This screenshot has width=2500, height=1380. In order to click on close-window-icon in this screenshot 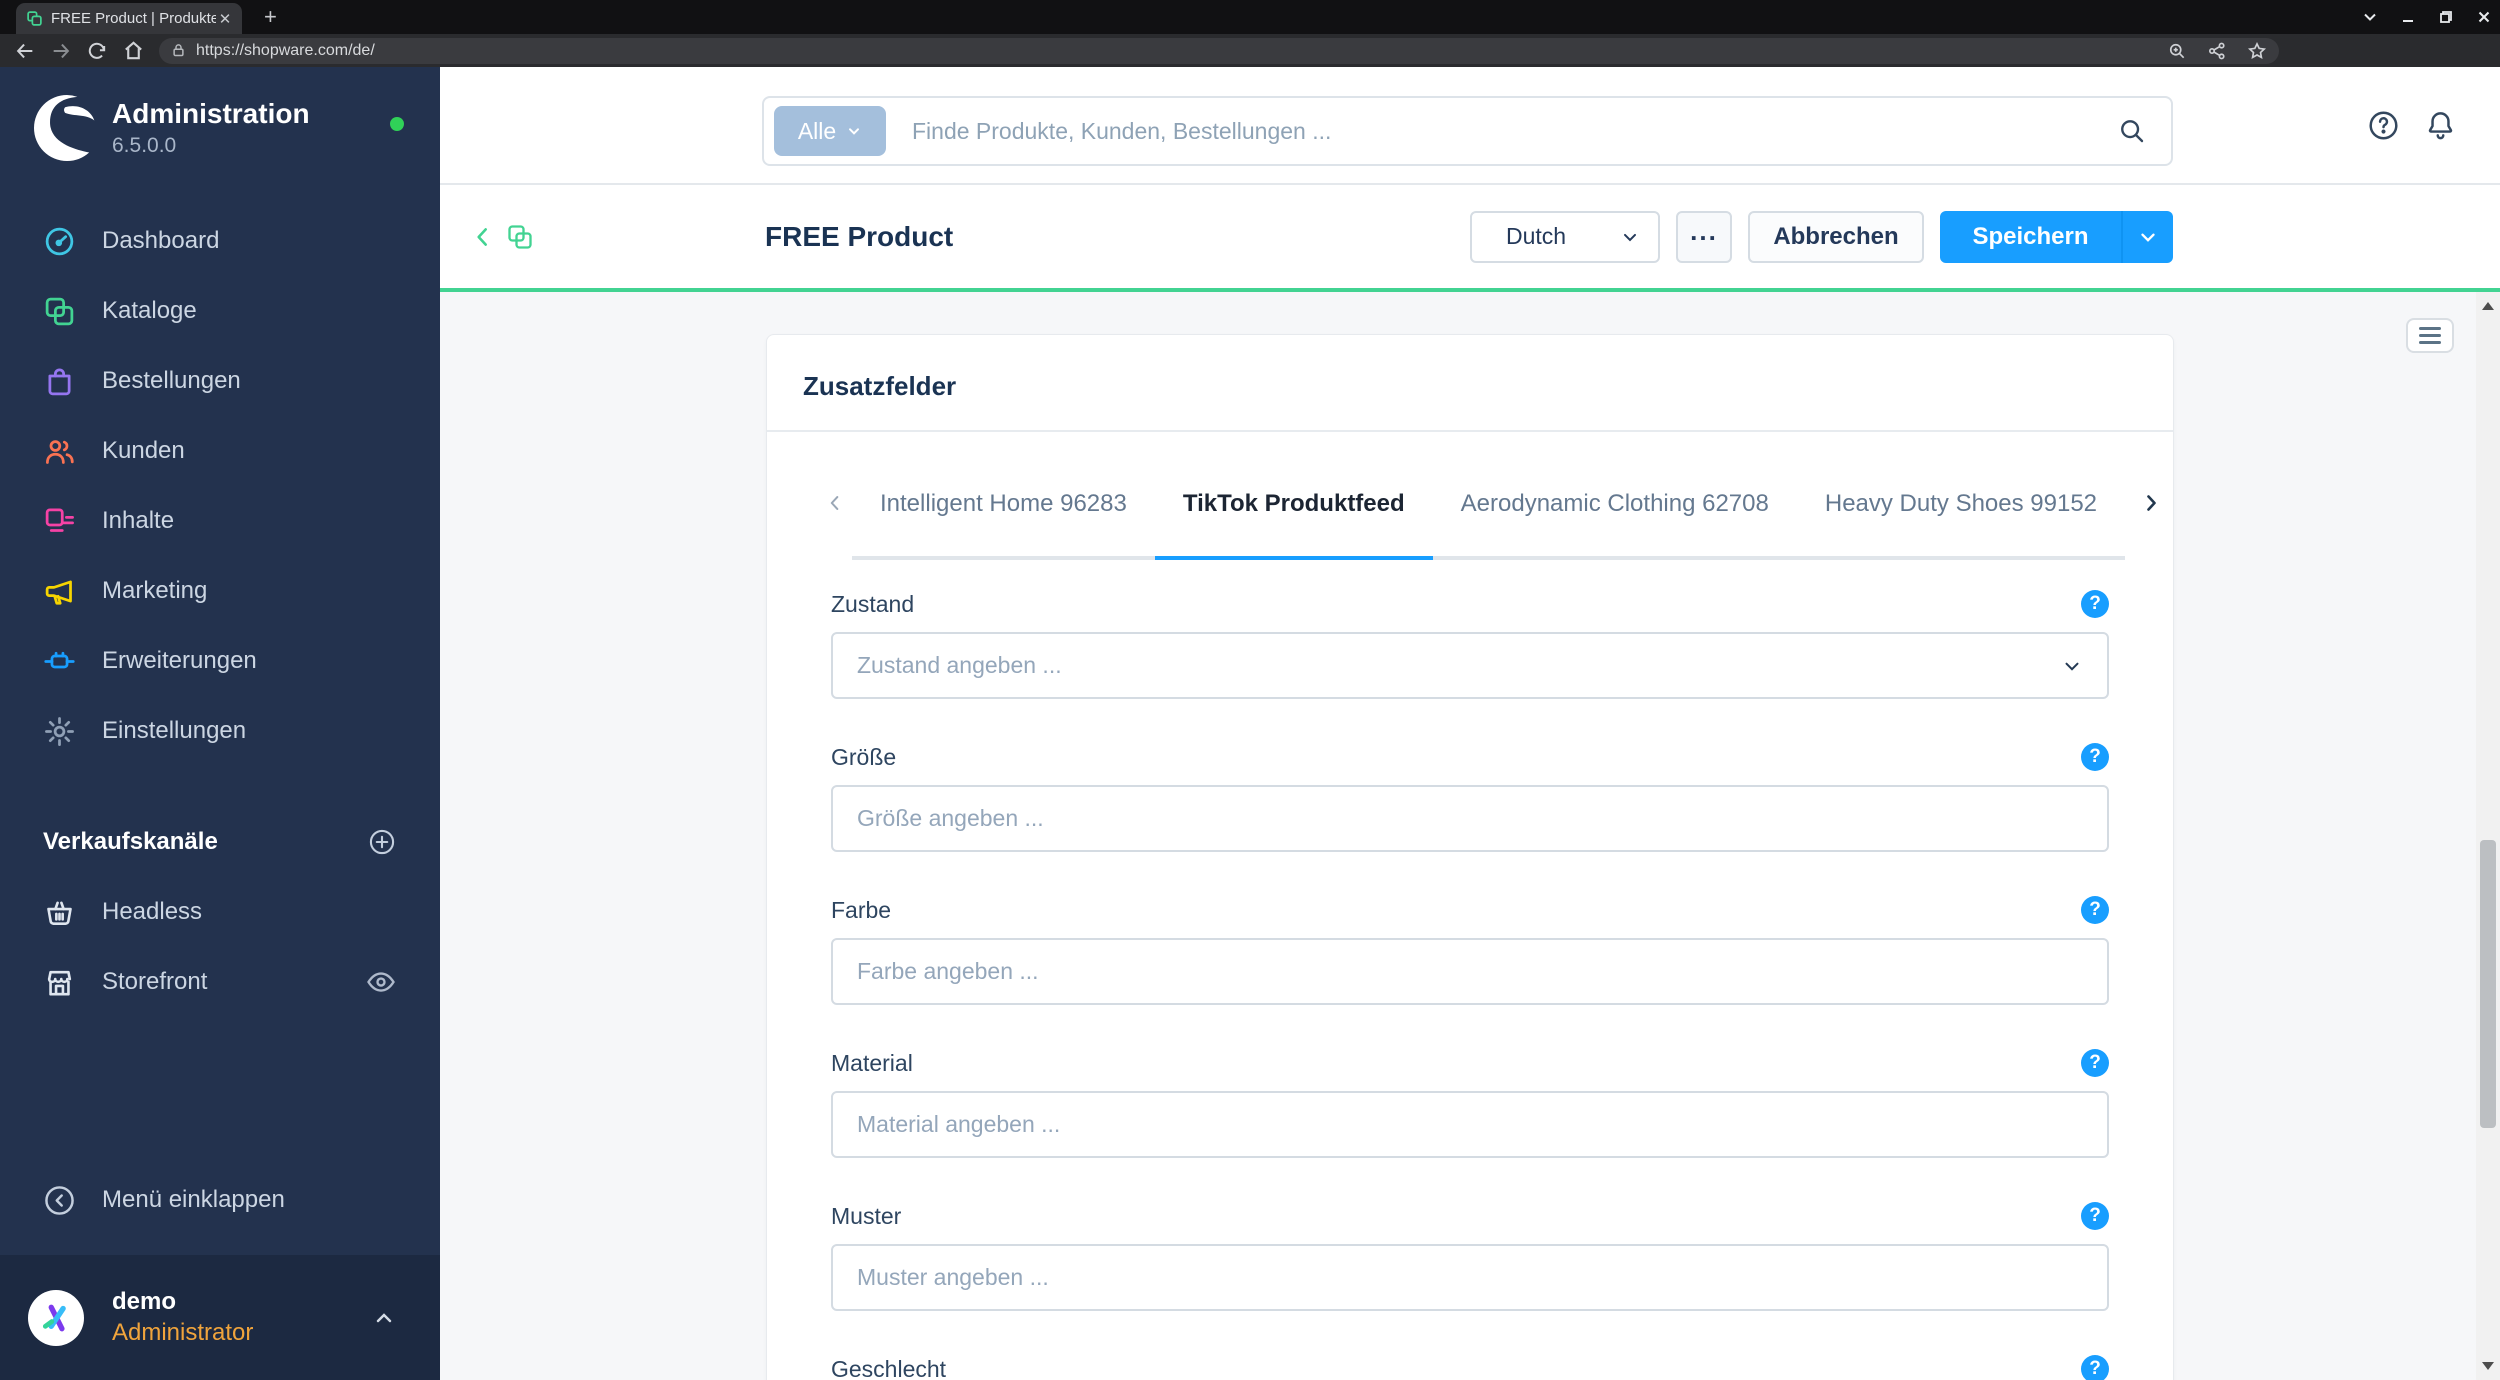, I will do `click(2484, 17)`.